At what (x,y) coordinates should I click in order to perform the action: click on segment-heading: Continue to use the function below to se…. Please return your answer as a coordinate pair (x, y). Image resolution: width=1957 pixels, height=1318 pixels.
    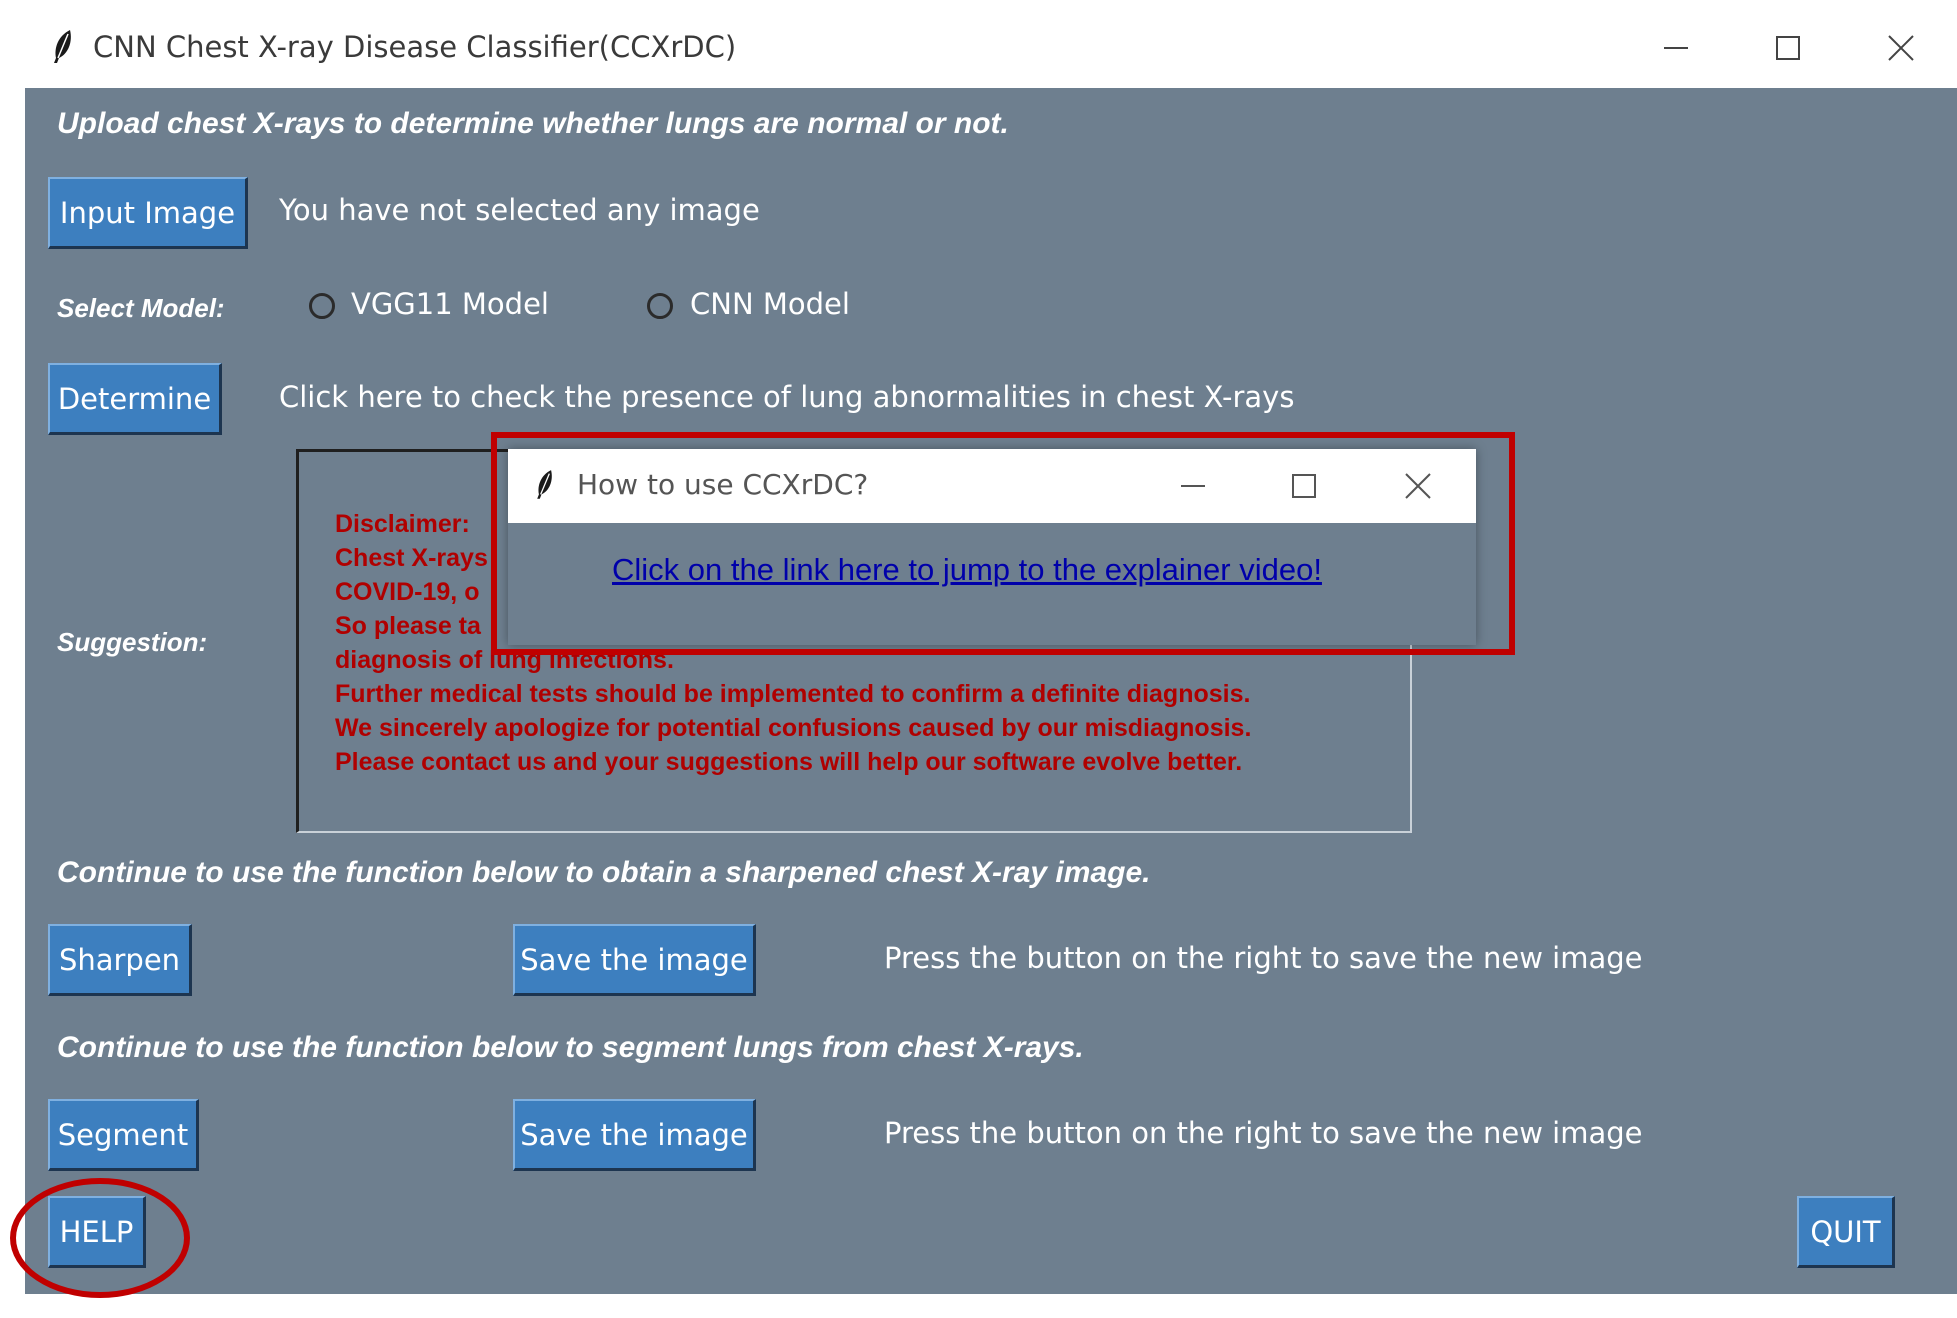
    Looking at the image, I should click on (570, 1047).